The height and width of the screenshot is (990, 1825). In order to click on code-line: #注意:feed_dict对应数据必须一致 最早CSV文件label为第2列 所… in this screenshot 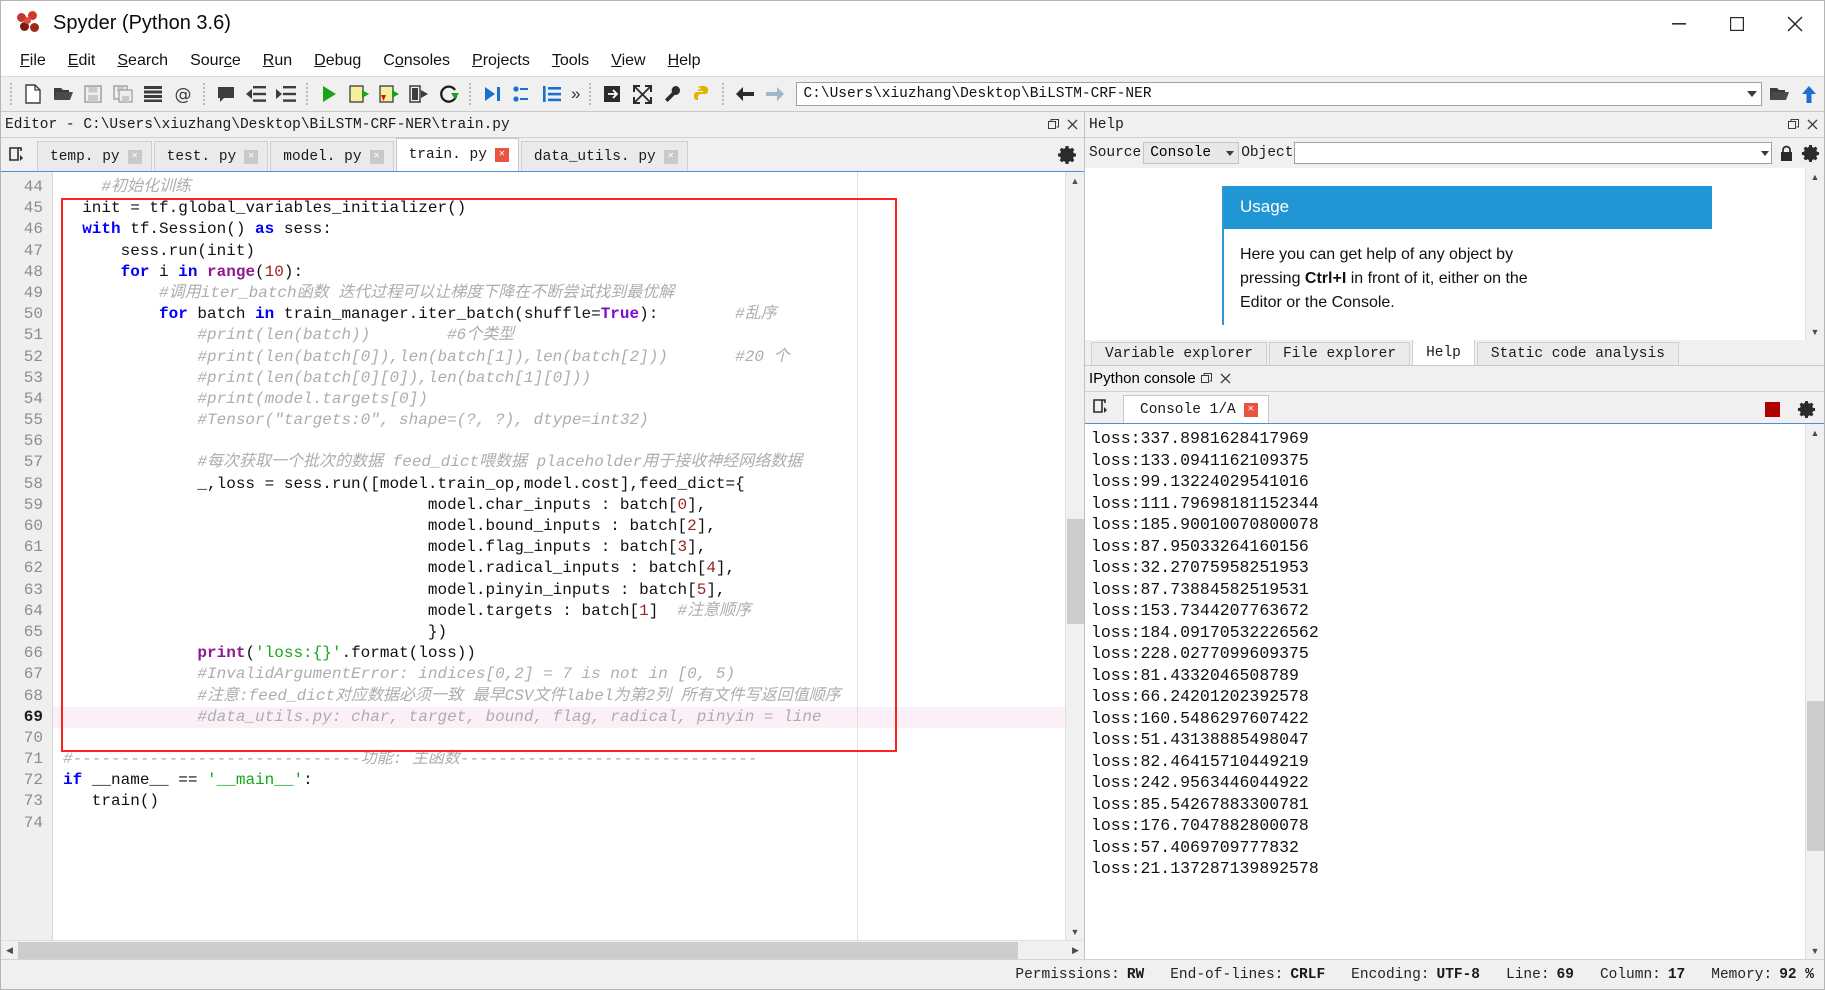, I will do `click(559, 696)`.